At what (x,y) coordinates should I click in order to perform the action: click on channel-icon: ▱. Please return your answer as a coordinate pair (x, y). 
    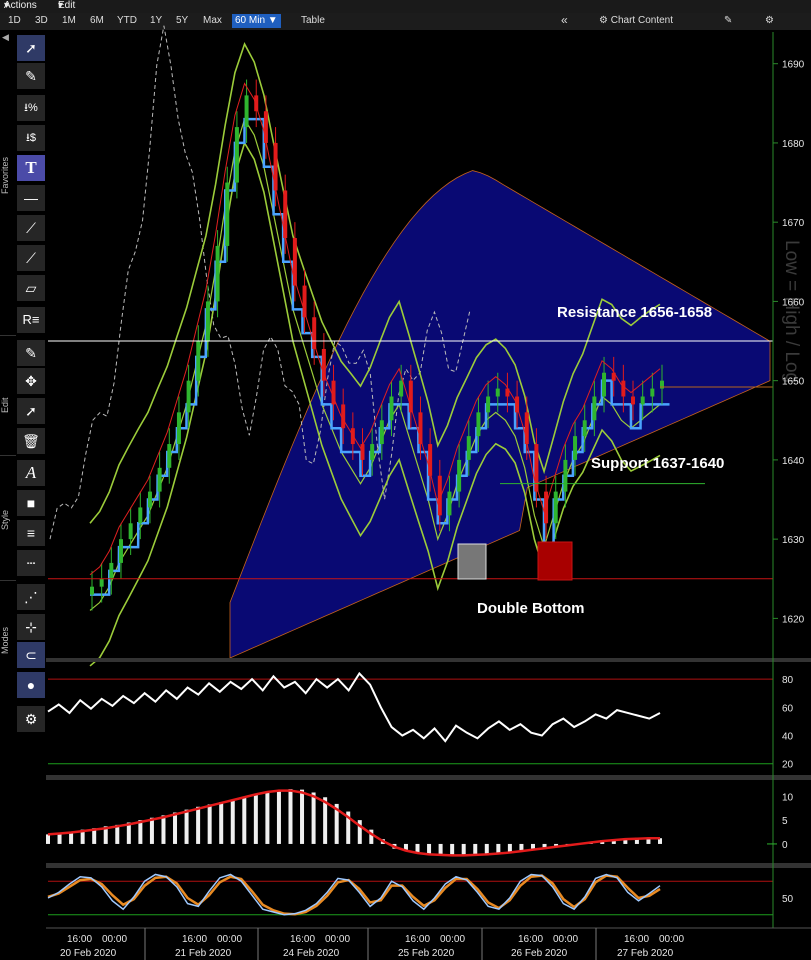
    Looking at the image, I should click on (31, 288).